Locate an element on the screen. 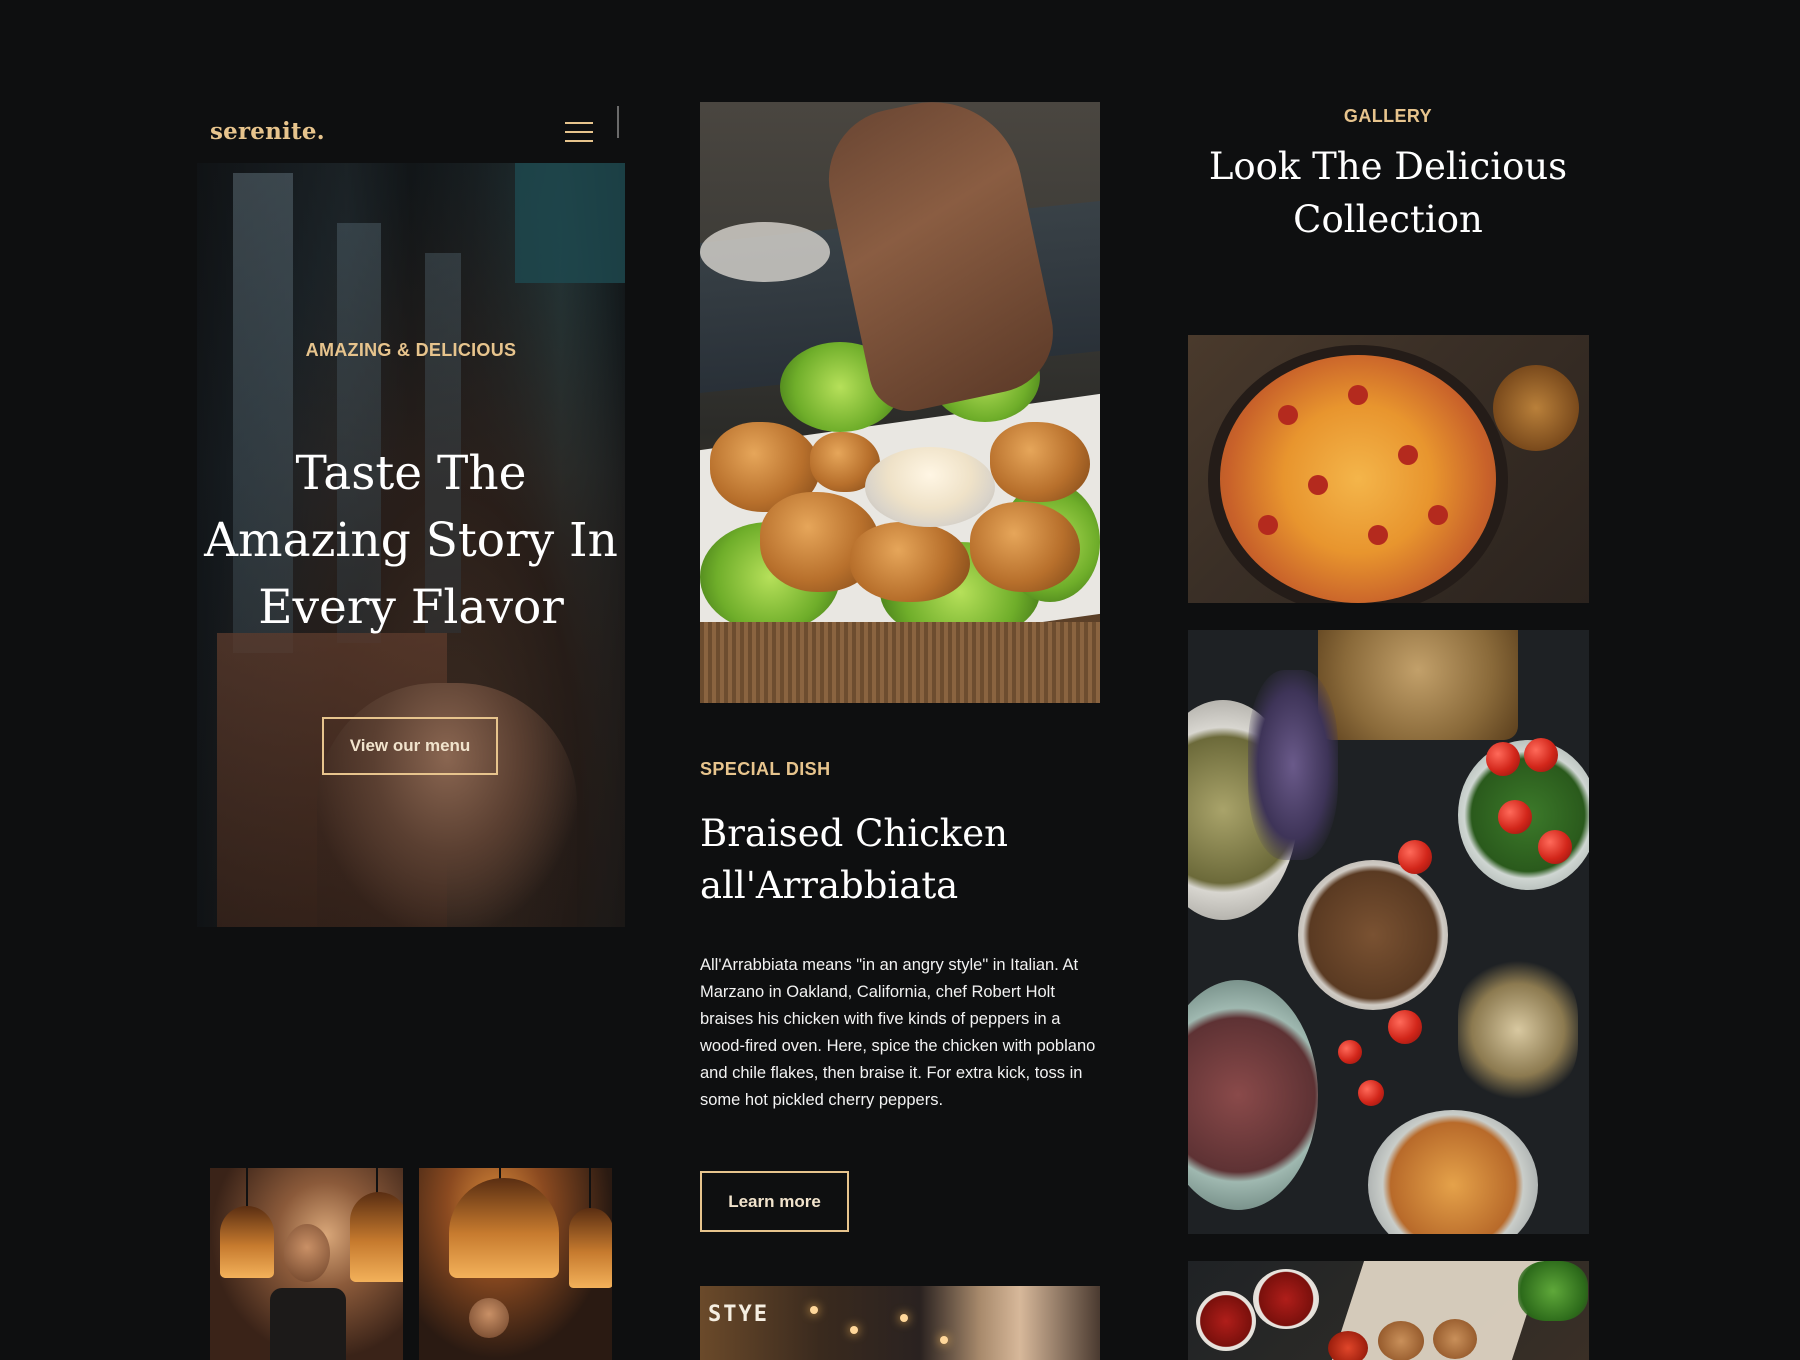 The width and height of the screenshot is (1800, 1360). chef-cooking-image is located at coordinates (306, 1264).